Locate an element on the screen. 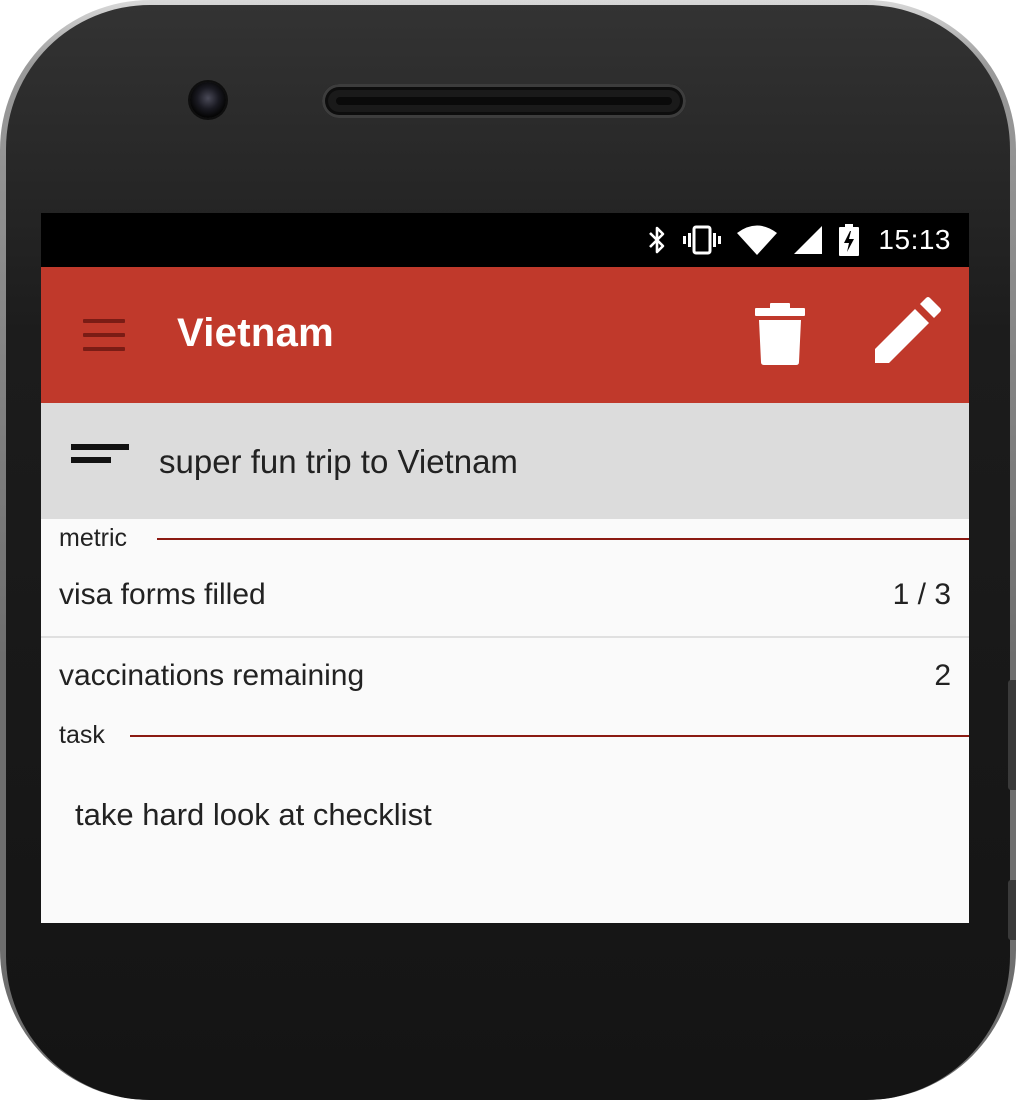 This screenshot has height=1100, width=1016. earpiece-speaker is located at coordinates (504, 101).